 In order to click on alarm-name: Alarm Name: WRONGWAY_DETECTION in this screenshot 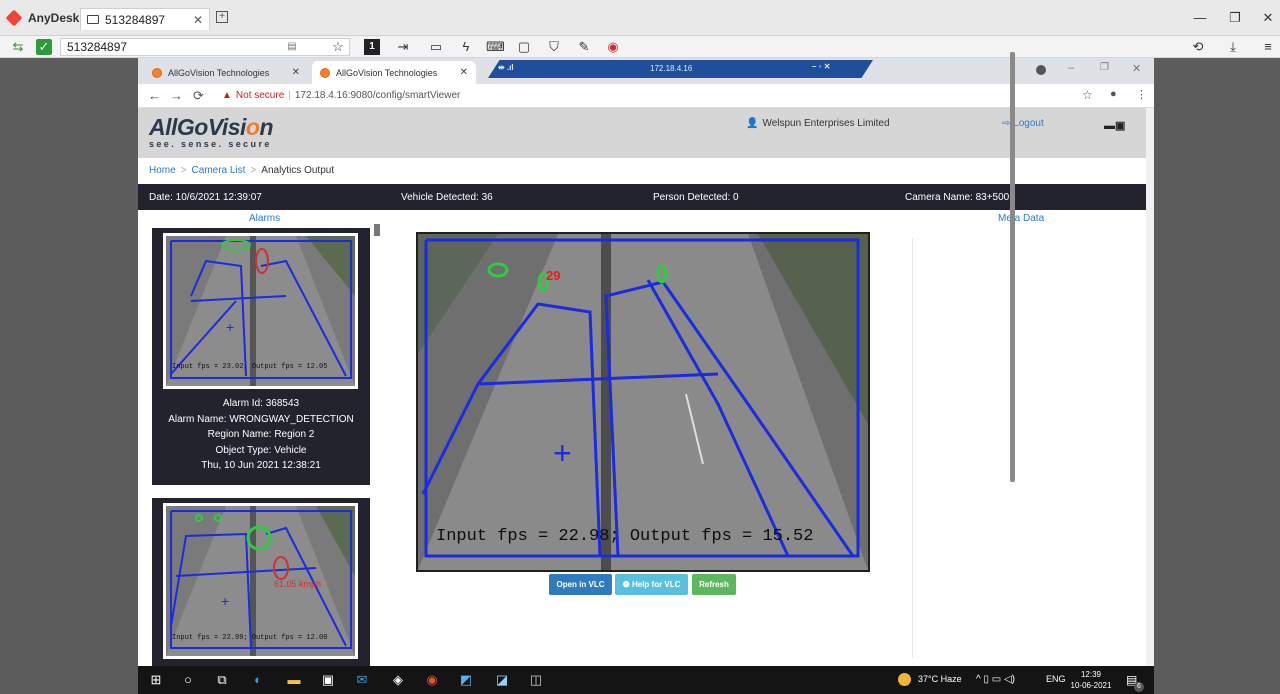, I will do `click(261, 419)`.